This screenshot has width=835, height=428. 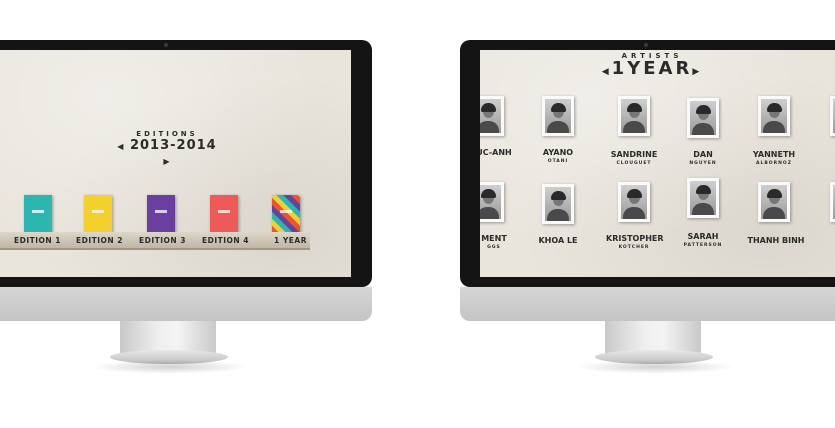 What do you see at coordinates (166, 45) in the screenshot?
I see `left-camera-icon` at bounding box center [166, 45].